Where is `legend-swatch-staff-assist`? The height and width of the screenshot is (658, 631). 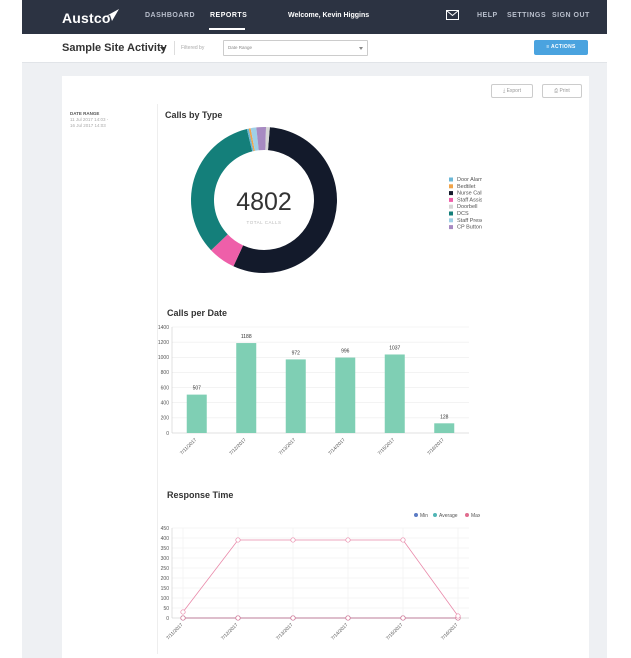
legend-swatch-staff-assist is located at coordinates (451, 199).